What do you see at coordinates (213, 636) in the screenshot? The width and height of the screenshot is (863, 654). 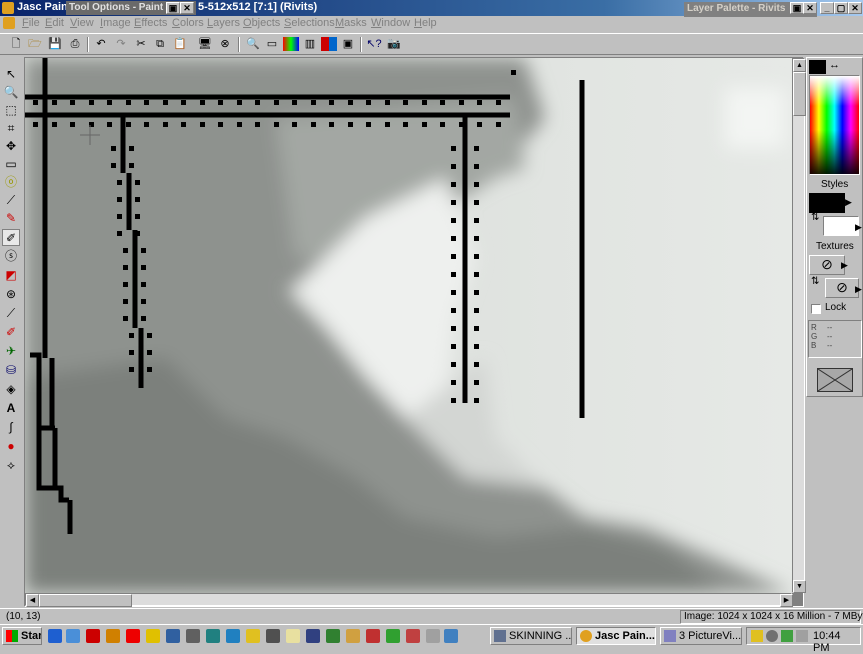 I see `quicklaunch-network-icon` at bounding box center [213, 636].